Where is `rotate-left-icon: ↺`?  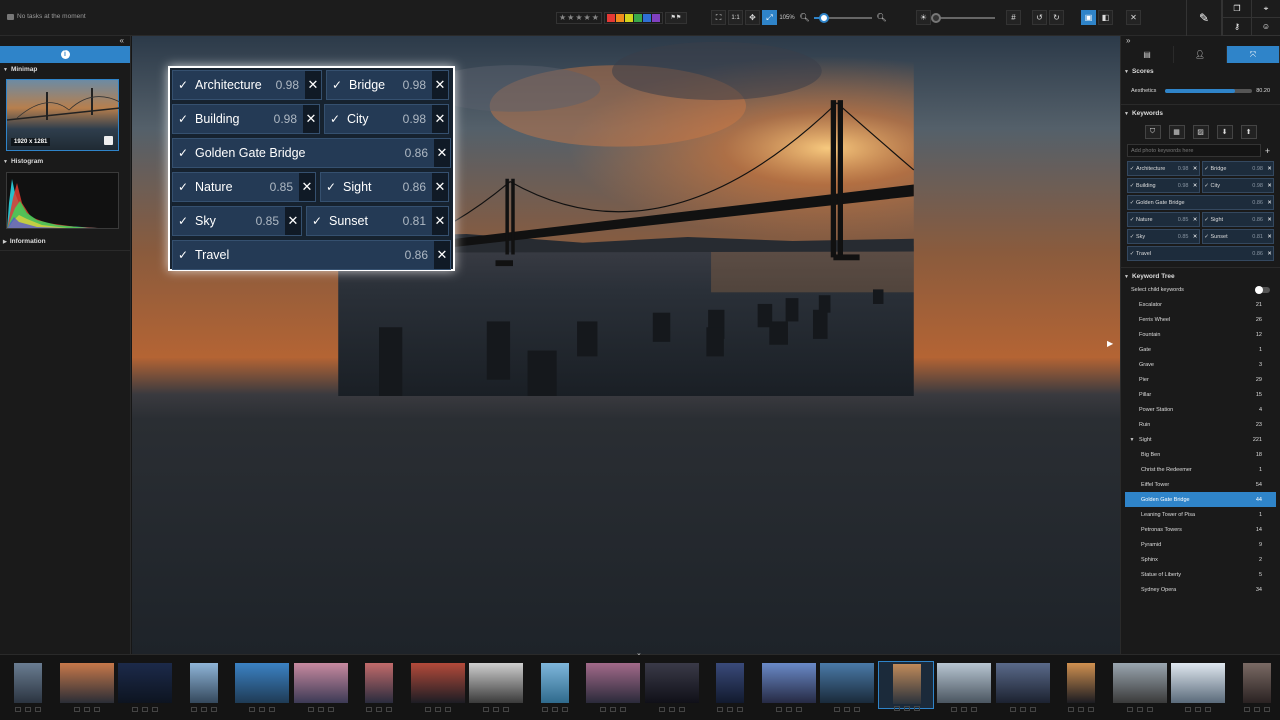
rotate-left-icon: ↺ is located at coordinates (1039, 17).